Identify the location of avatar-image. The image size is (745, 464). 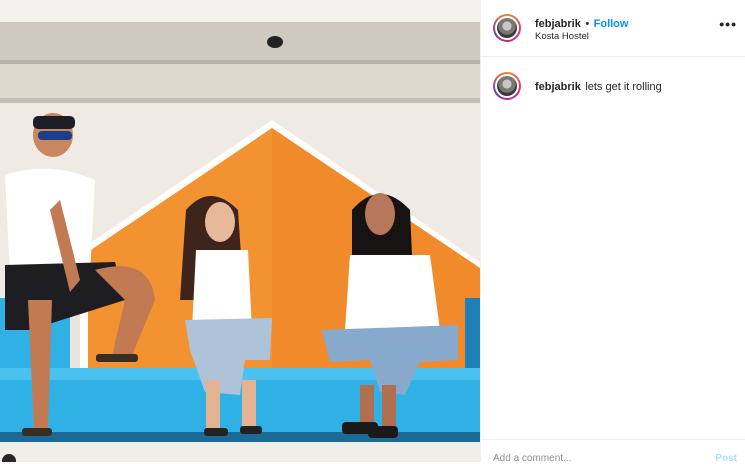
(507, 28).